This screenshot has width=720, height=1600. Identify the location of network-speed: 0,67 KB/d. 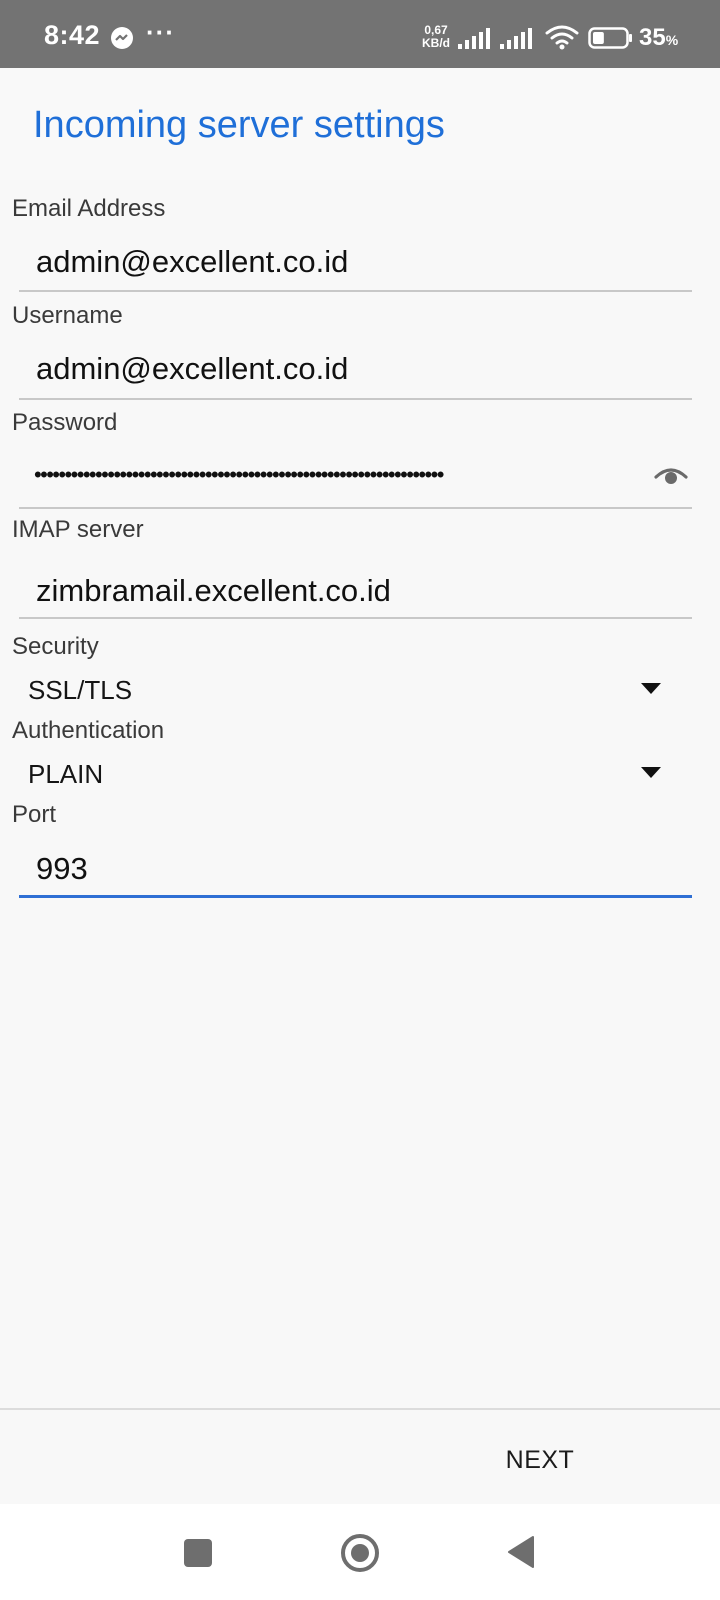
(436, 37).